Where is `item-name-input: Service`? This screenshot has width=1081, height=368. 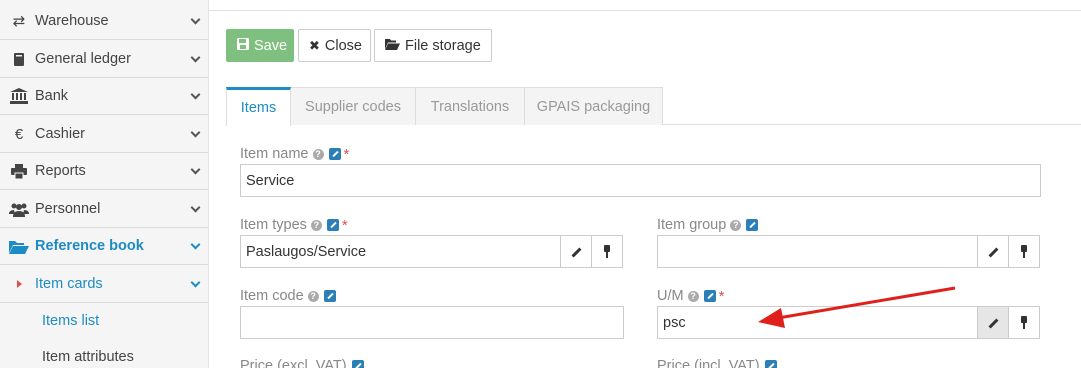
item-name-input: Service is located at coordinates (640, 180).